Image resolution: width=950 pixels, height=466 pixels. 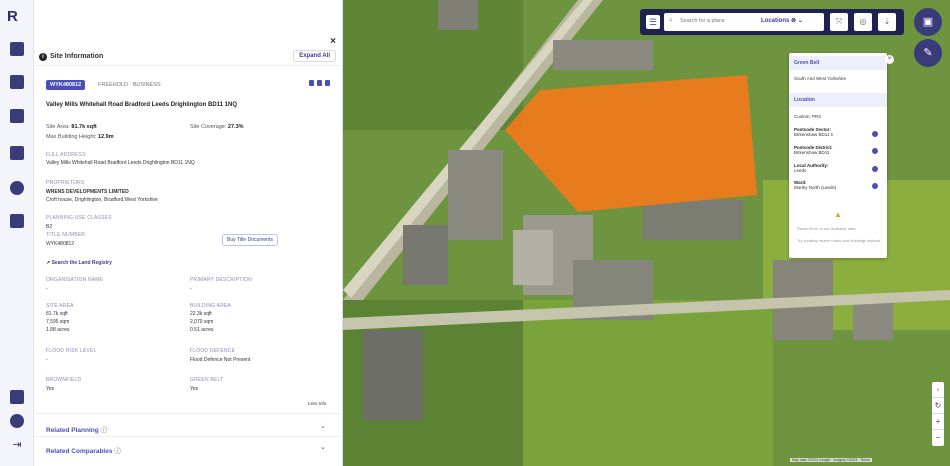 What do you see at coordinates (715, 21) in the screenshot?
I see `place-search-input` at bounding box center [715, 21].